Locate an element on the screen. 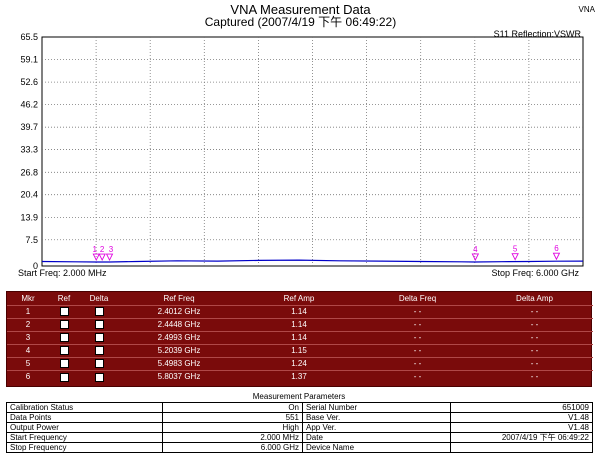  param-label: Base Ver. is located at coordinates (376, 417).